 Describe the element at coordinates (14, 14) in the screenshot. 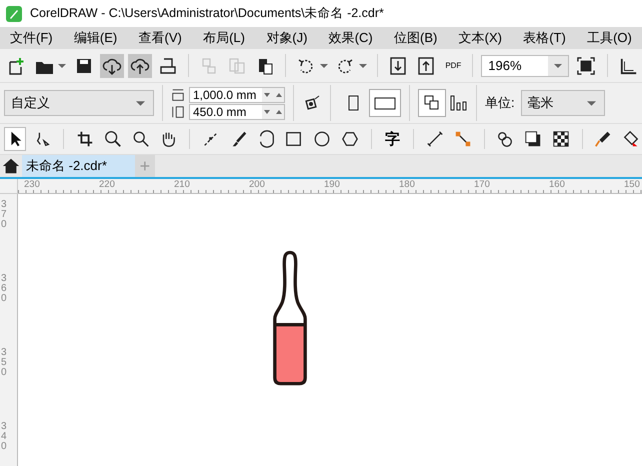

I see `app-logo-icon` at that location.